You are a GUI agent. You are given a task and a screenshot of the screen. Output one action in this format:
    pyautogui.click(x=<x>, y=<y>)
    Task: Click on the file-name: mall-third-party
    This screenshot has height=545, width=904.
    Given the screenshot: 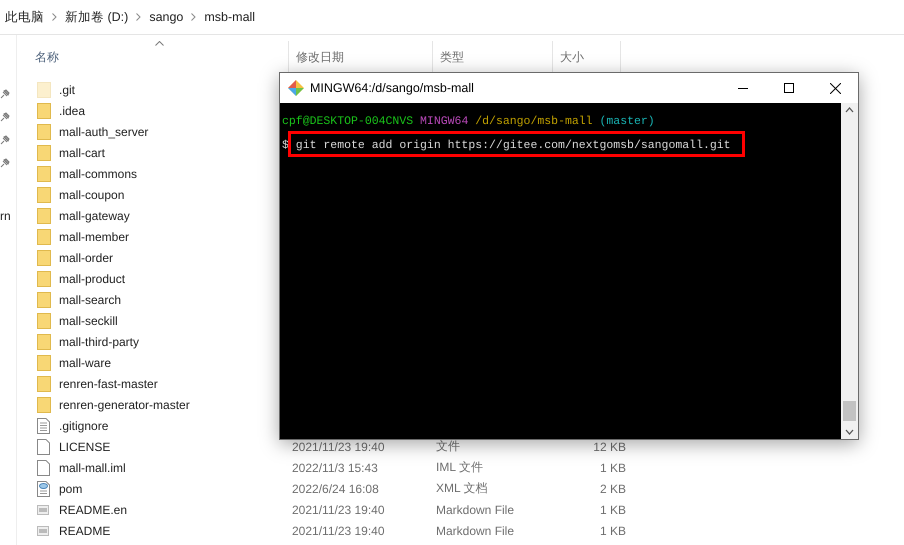 What is the action you would take?
    pyautogui.click(x=99, y=341)
    